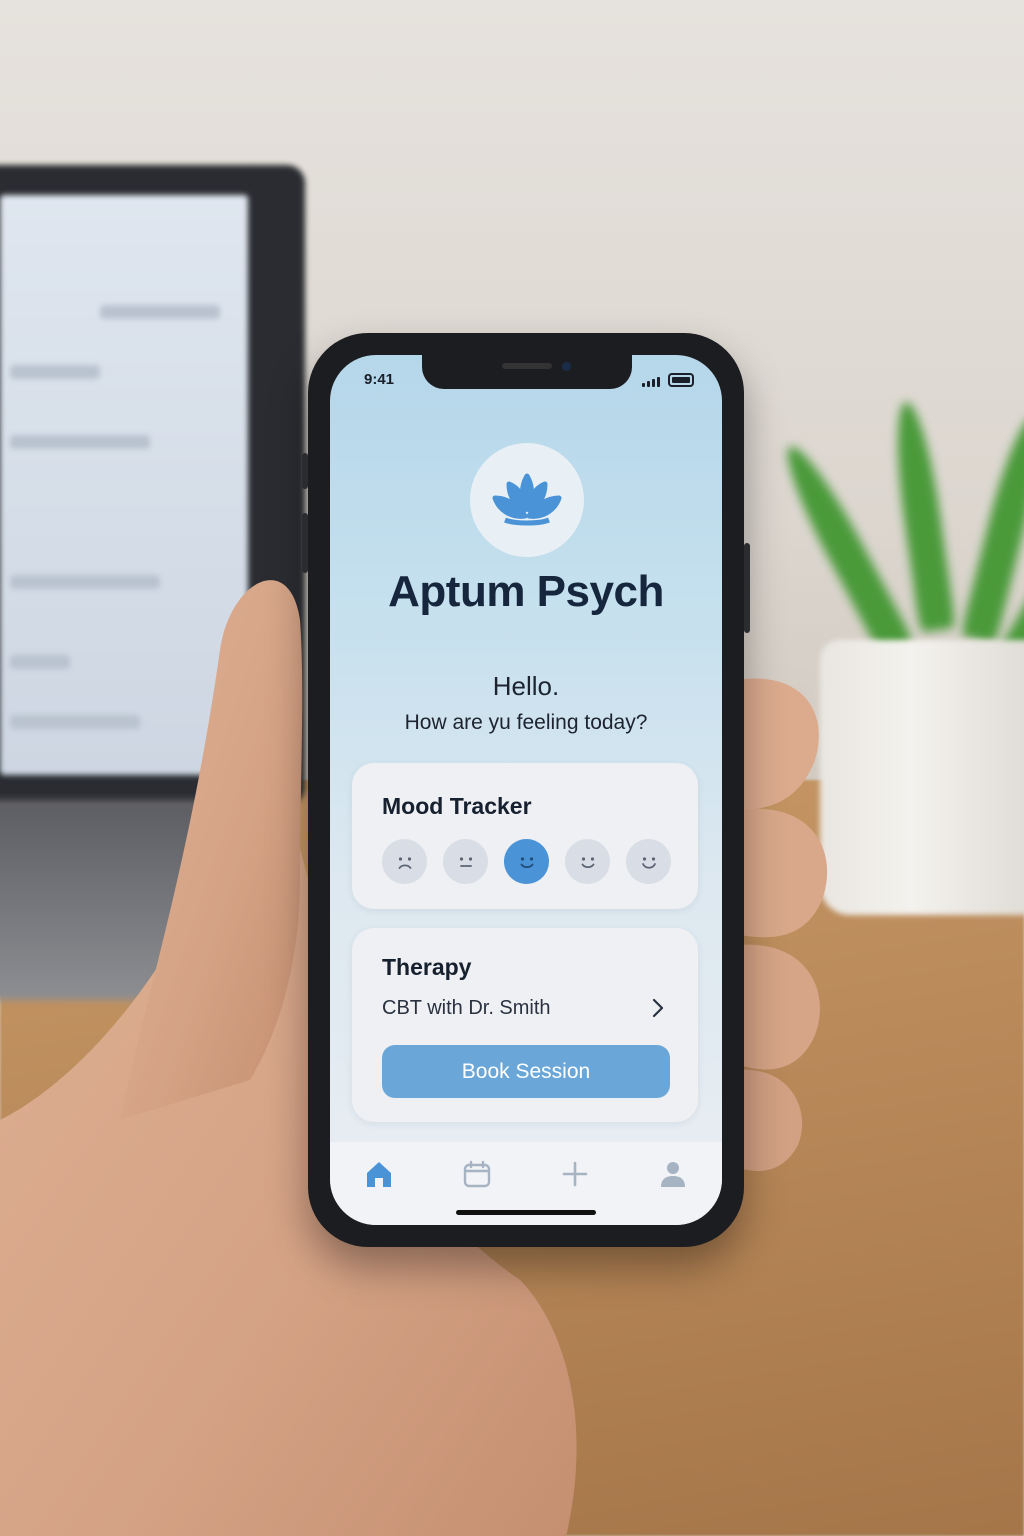 The height and width of the screenshot is (1536, 1024). I want to click on neutral-face-icon, so click(465, 861).